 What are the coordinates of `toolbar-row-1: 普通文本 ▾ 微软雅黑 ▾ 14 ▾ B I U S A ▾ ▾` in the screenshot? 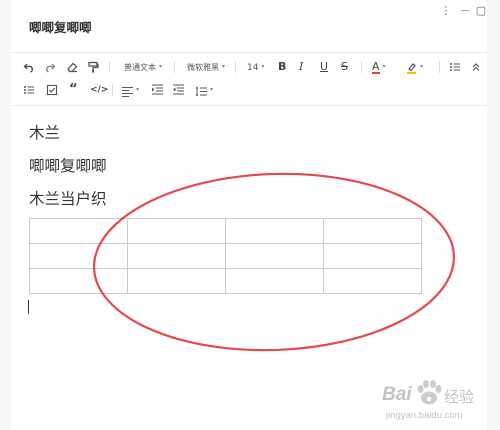 It's located at (249, 67).